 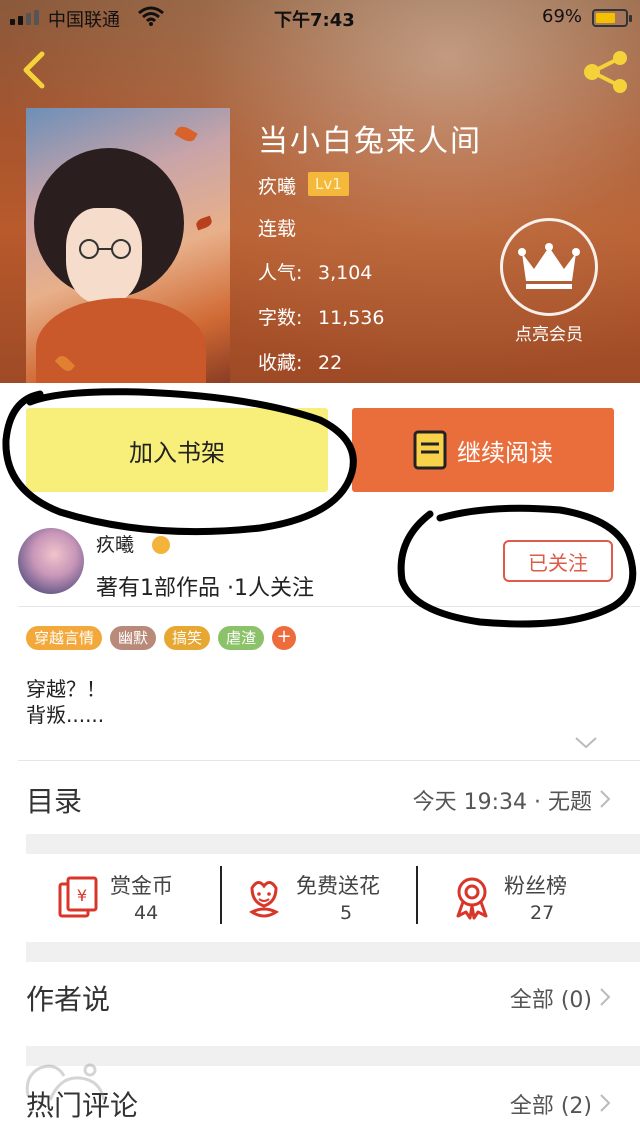 What do you see at coordinates (277, 185) in the screenshot?
I see `author-name: 疚曦` at bounding box center [277, 185].